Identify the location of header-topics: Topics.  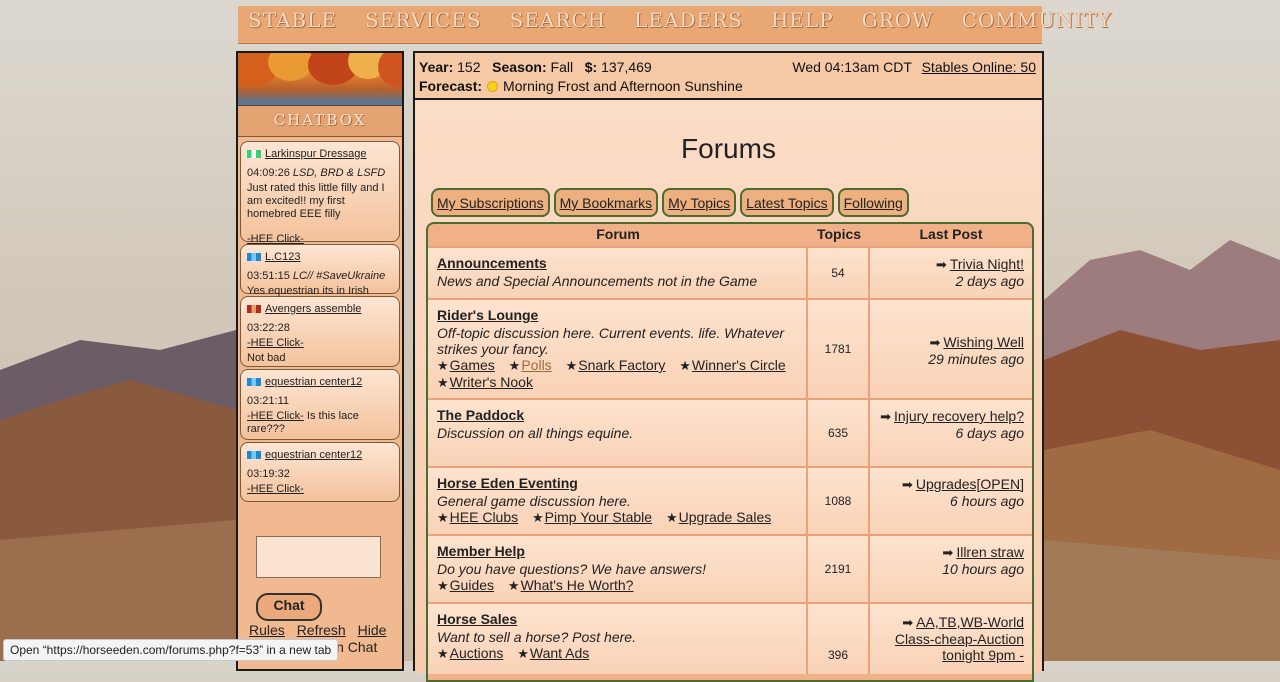
(839, 234).